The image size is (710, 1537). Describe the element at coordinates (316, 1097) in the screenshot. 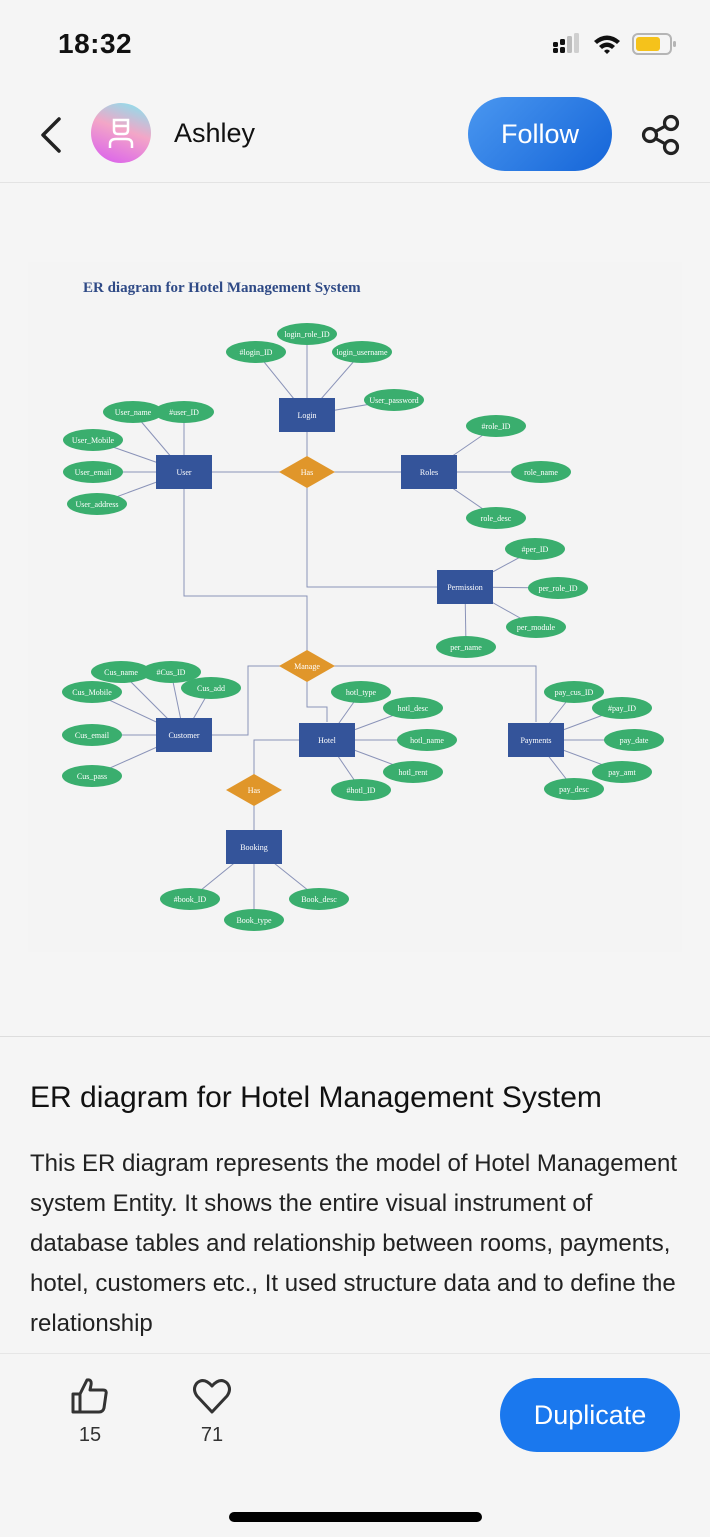

I see `content-title: ER diagram for Hotel Management System` at that location.